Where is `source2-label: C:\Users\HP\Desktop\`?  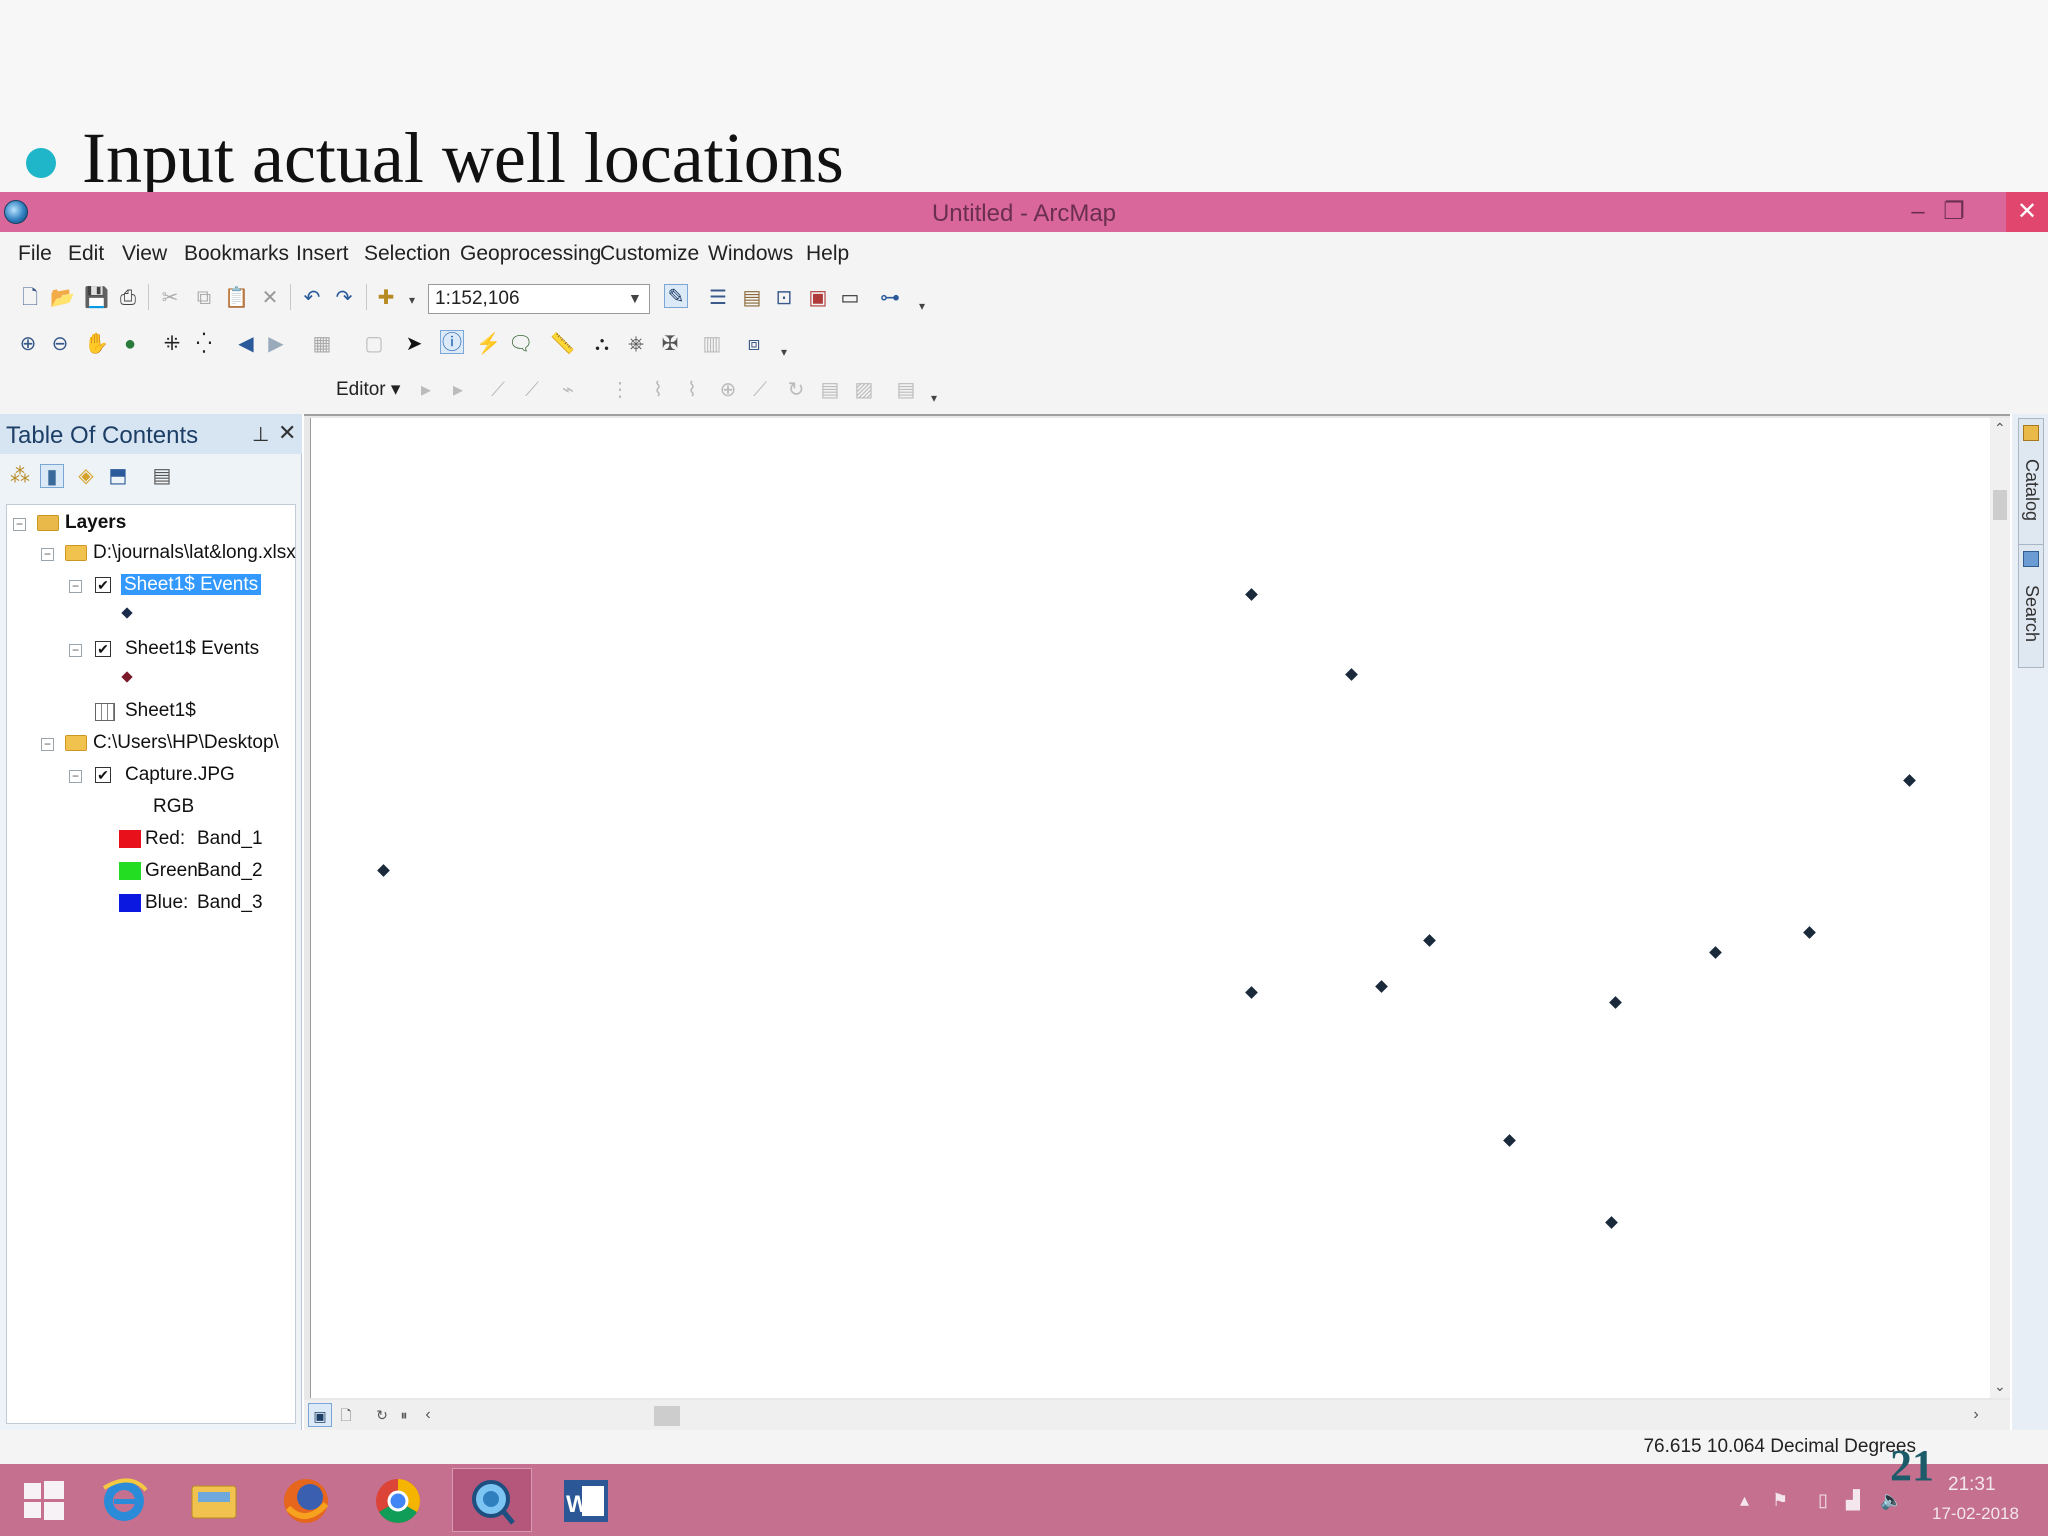
source2-label: C:\Users\HP\Desktop\ is located at coordinates (186, 743).